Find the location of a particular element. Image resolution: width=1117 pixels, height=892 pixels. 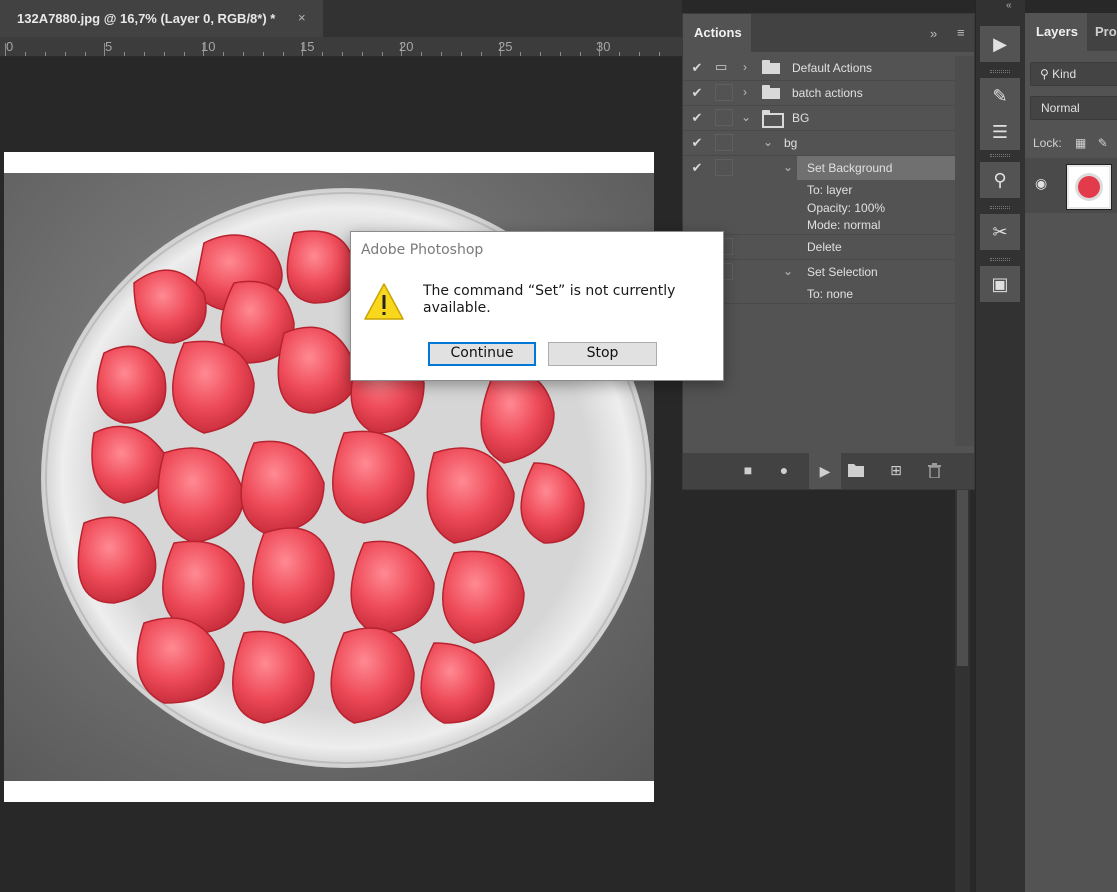

stop-icon: ■ is located at coordinates (748, 470).